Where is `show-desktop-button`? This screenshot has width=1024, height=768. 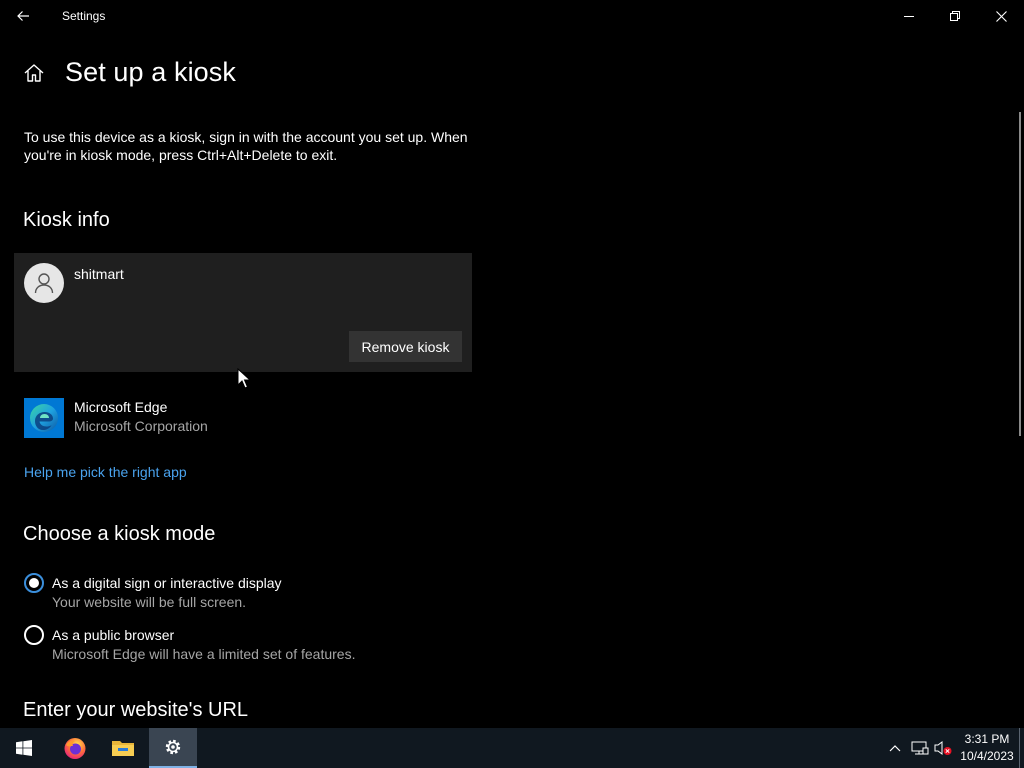
show-desktop-button is located at coordinates (1019, 748).